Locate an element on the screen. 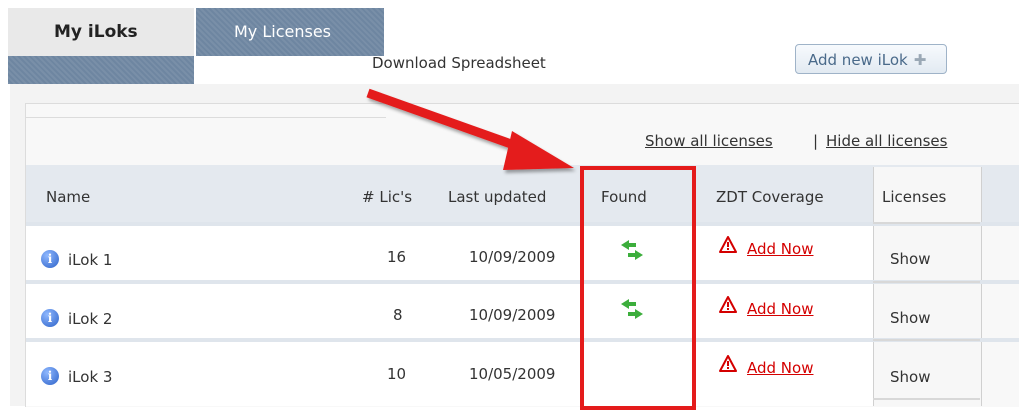 This screenshot has height=410, width=1019. add-new-ilok-button: Add new iLok ✚ is located at coordinates (871, 59).